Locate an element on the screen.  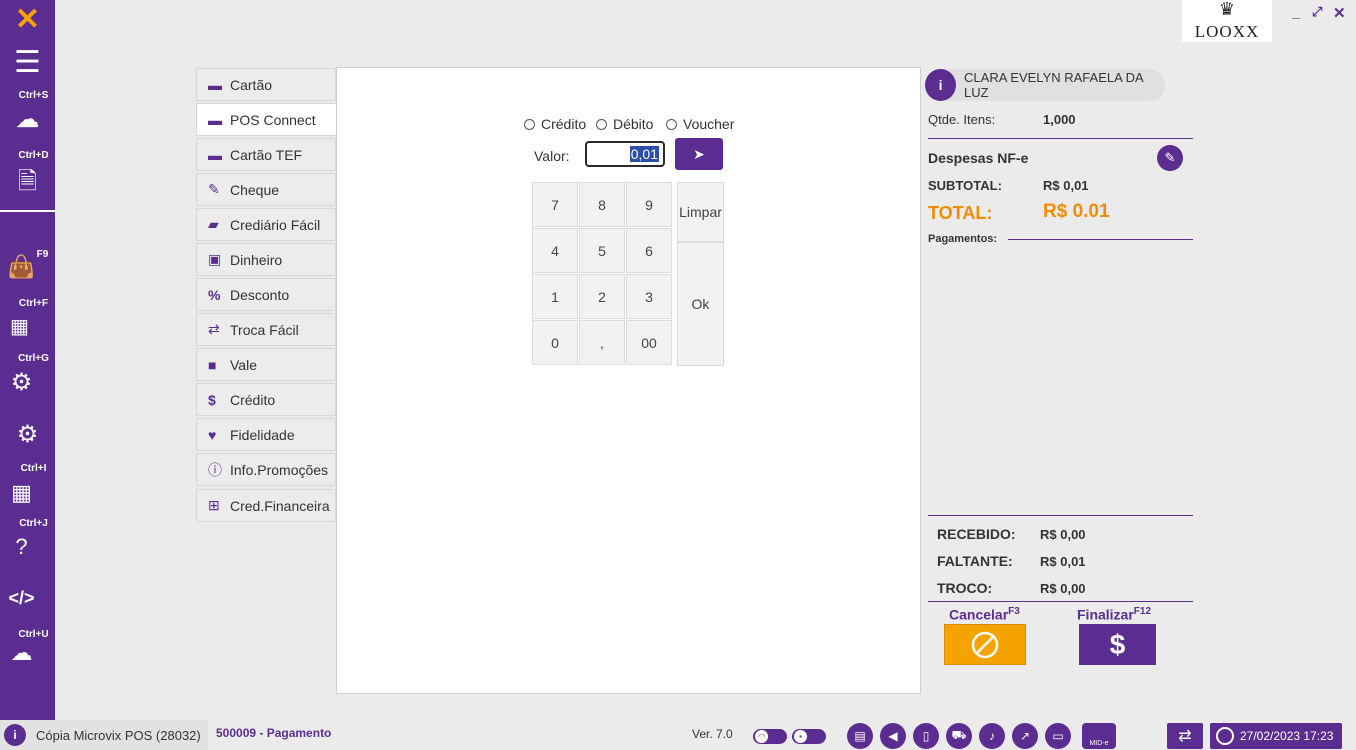
shopping-bag-icon: 👜 is located at coordinates (24, 267).